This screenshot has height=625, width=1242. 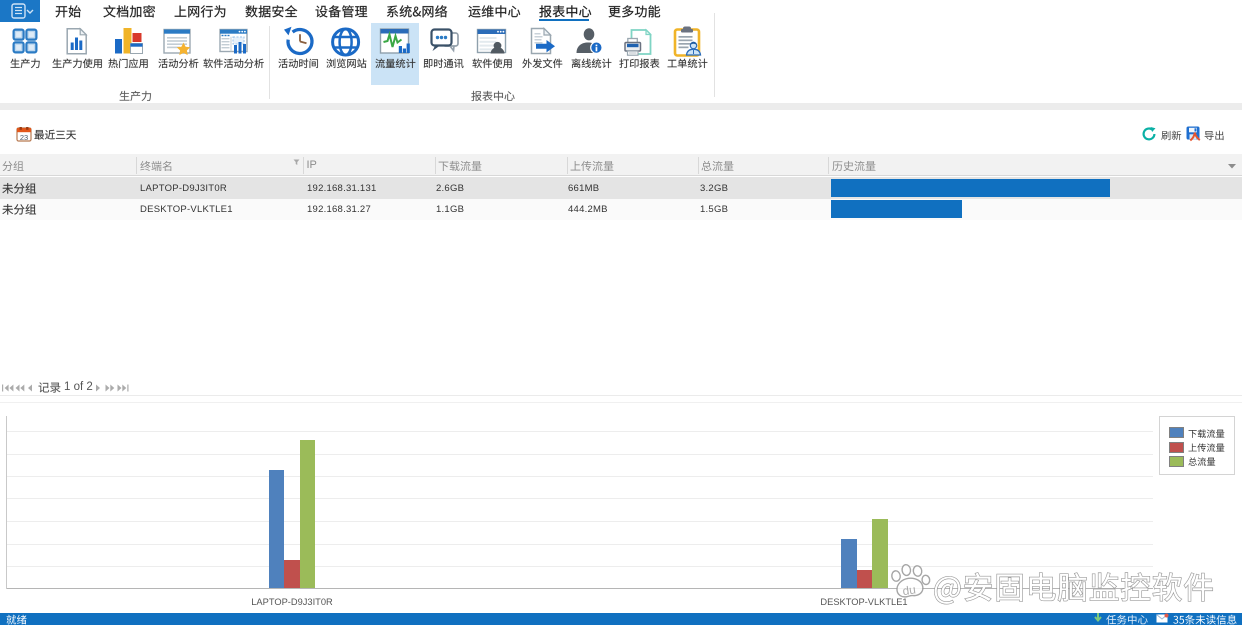 I want to click on svg-text: 23, so click(x=24, y=137).